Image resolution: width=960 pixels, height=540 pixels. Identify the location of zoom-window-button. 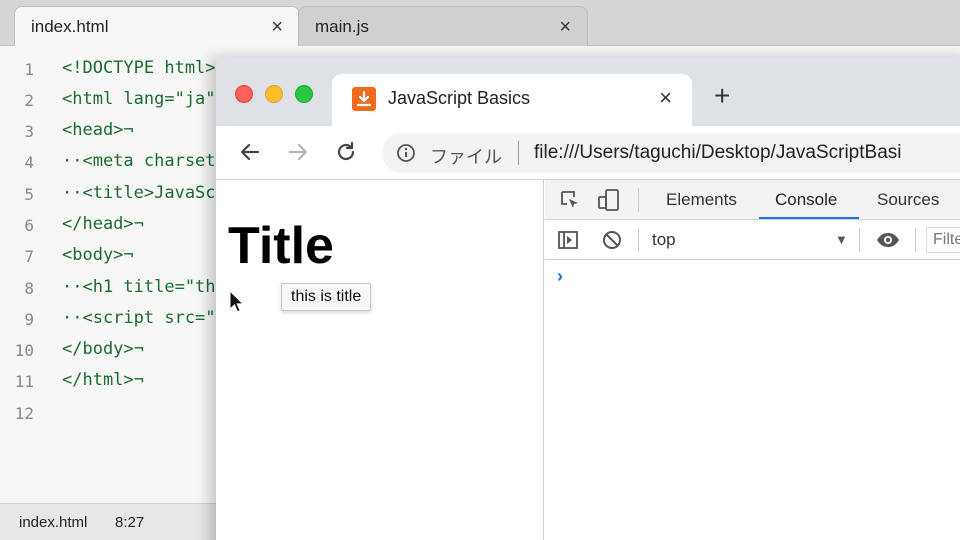
(304, 94).